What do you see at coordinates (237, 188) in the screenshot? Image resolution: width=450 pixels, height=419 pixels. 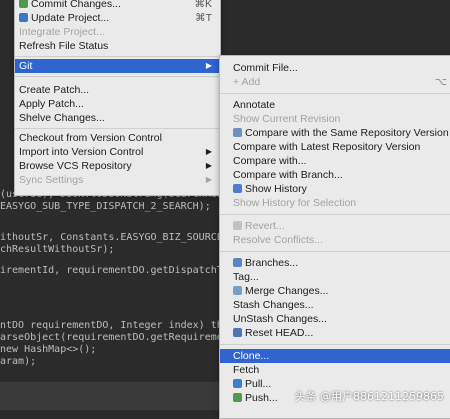 I see `history-icon` at bounding box center [237, 188].